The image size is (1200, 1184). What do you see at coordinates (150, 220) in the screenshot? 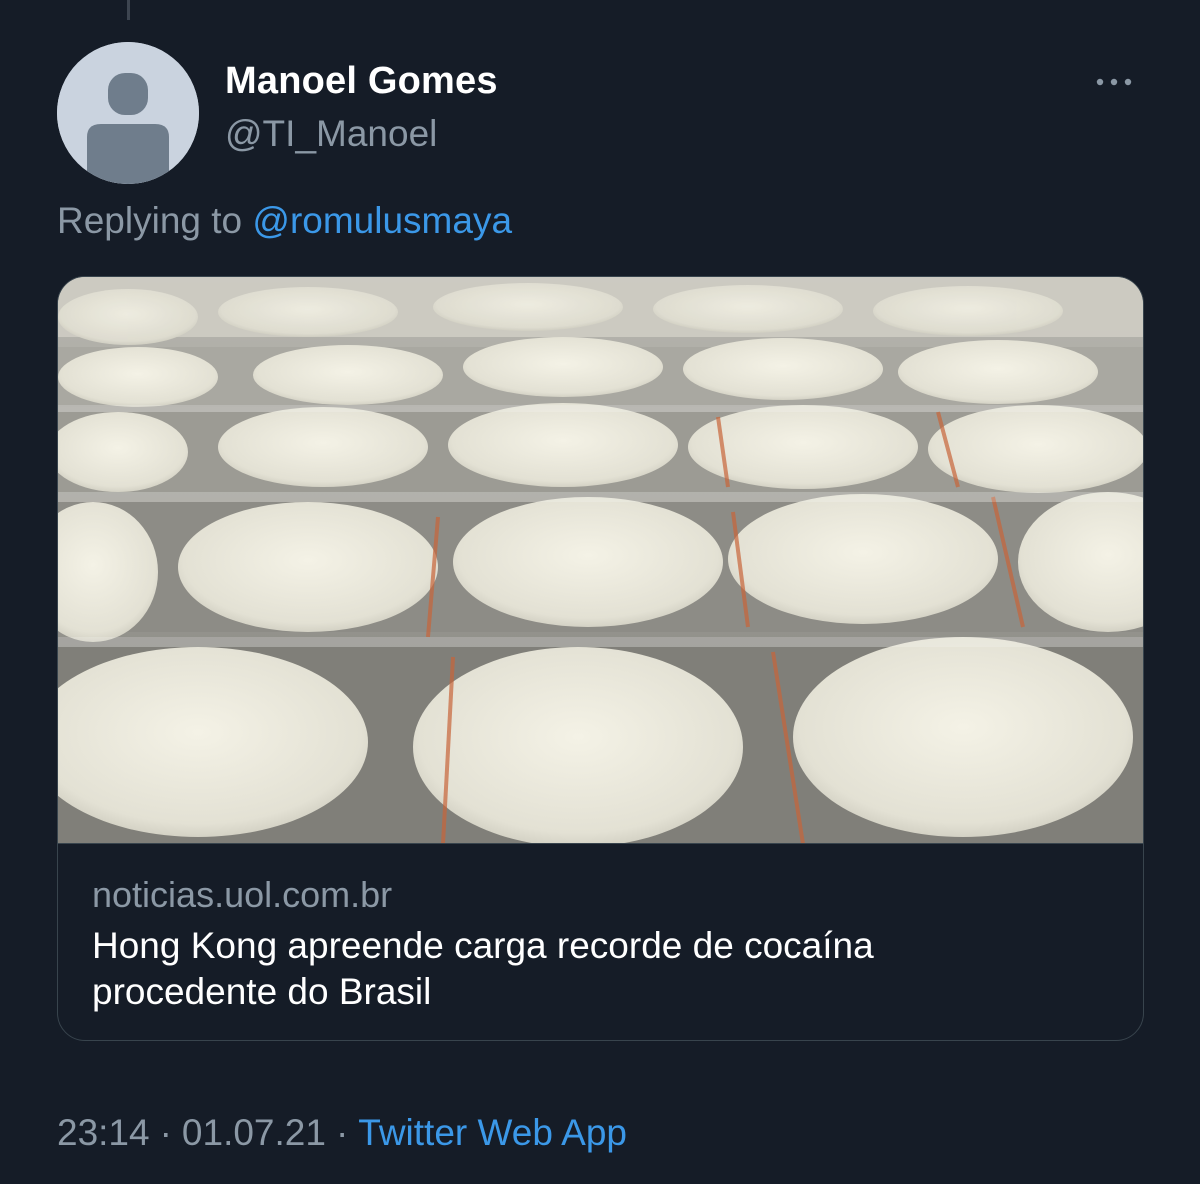
I see `replying-to-label: Replying to` at bounding box center [150, 220].